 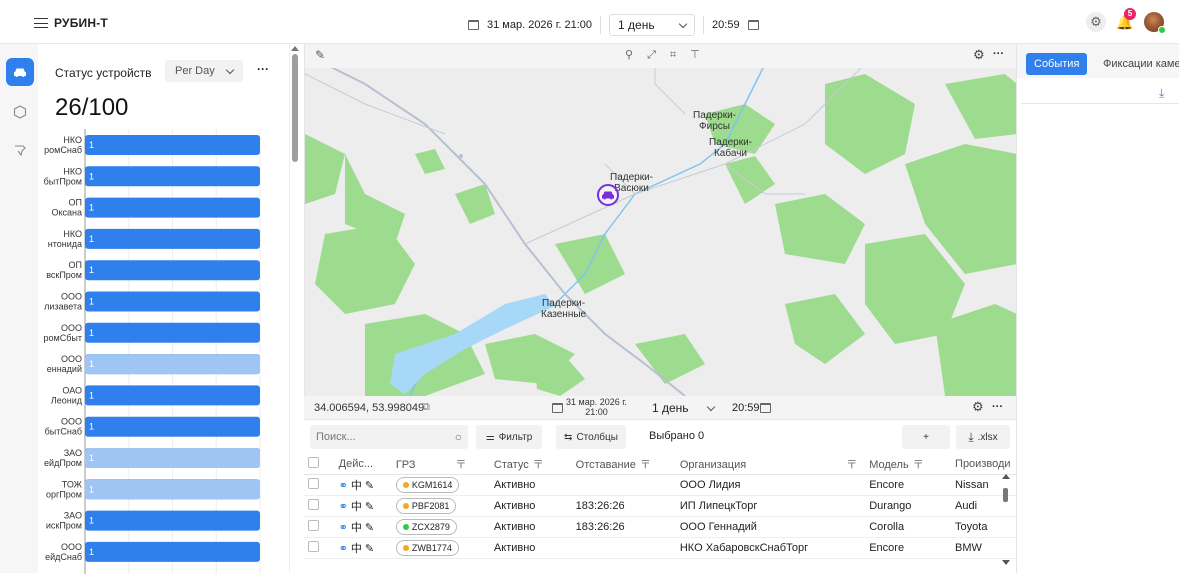 I want to click on row-actions: ⚭中✎, so click(x=363, y=485).